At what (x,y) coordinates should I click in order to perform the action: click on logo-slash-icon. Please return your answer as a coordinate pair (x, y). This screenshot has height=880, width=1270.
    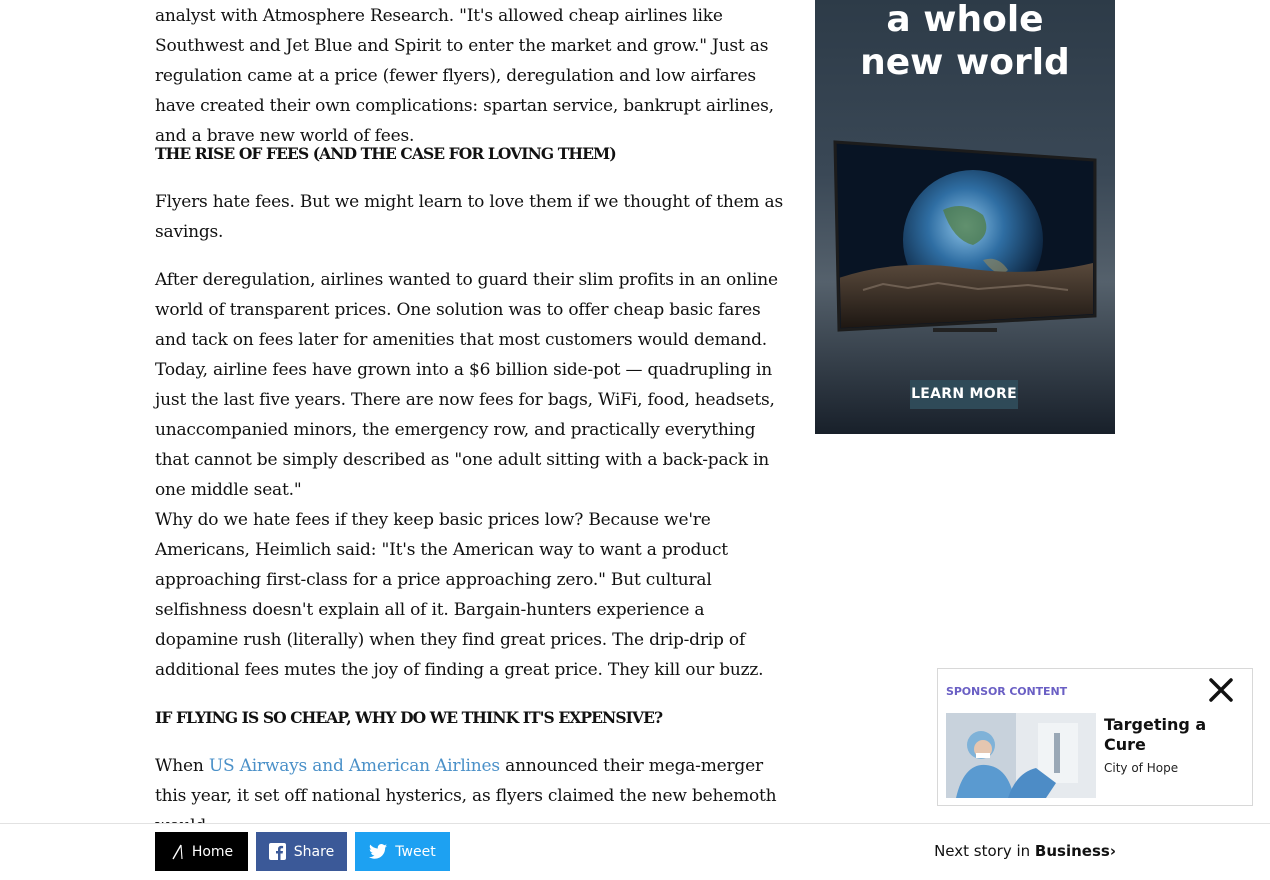
    Looking at the image, I should click on (177, 851).